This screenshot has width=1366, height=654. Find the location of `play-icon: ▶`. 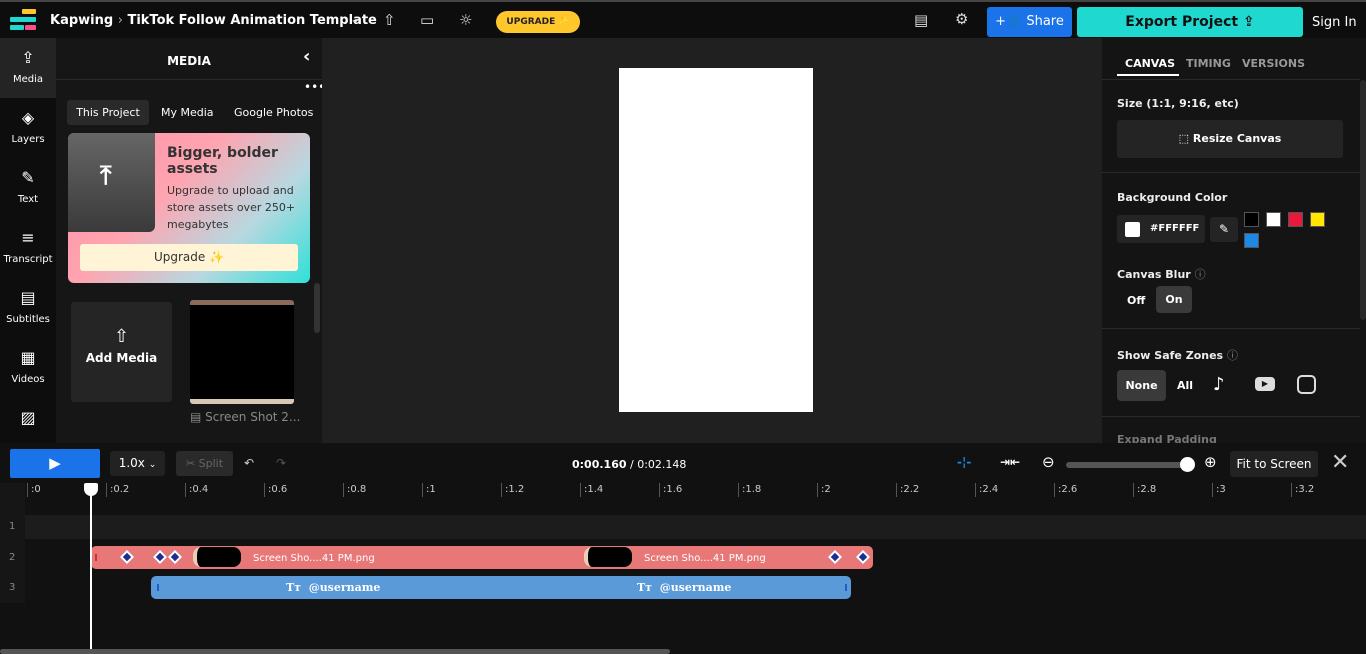

play-icon: ▶ is located at coordinates (55, 463).